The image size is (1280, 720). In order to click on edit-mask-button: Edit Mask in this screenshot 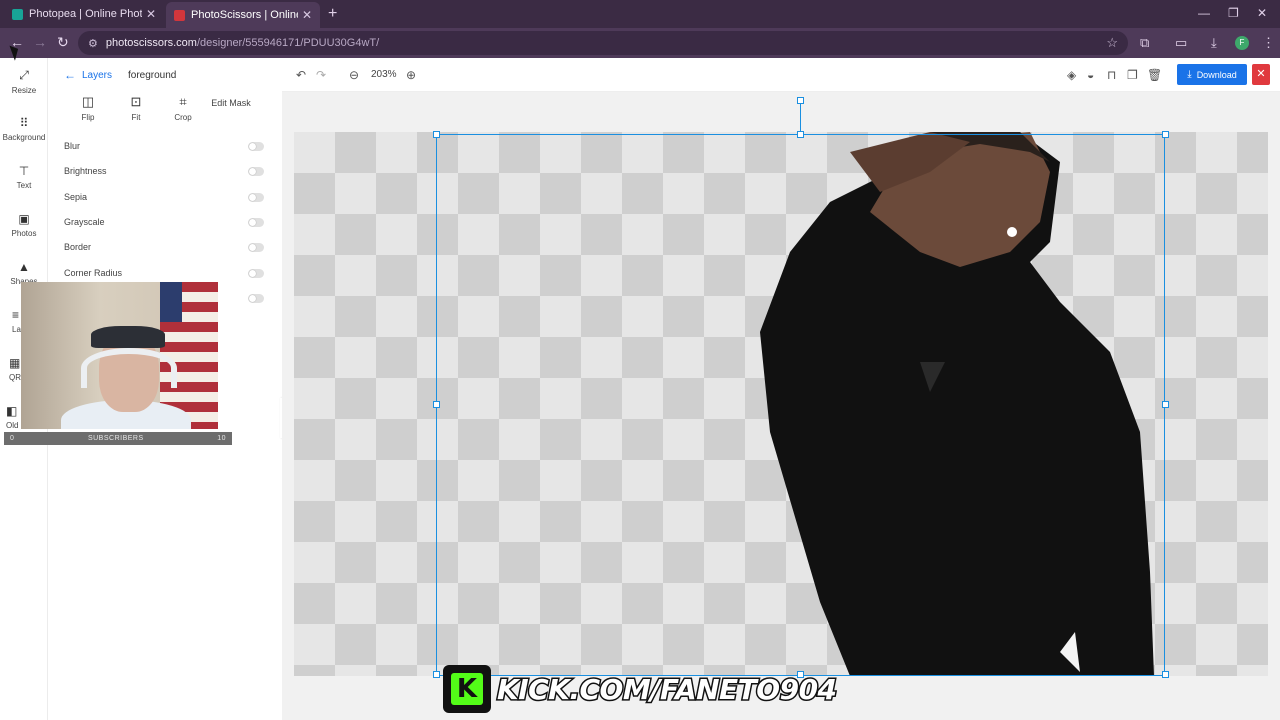, I will do `click(231, 103)`.